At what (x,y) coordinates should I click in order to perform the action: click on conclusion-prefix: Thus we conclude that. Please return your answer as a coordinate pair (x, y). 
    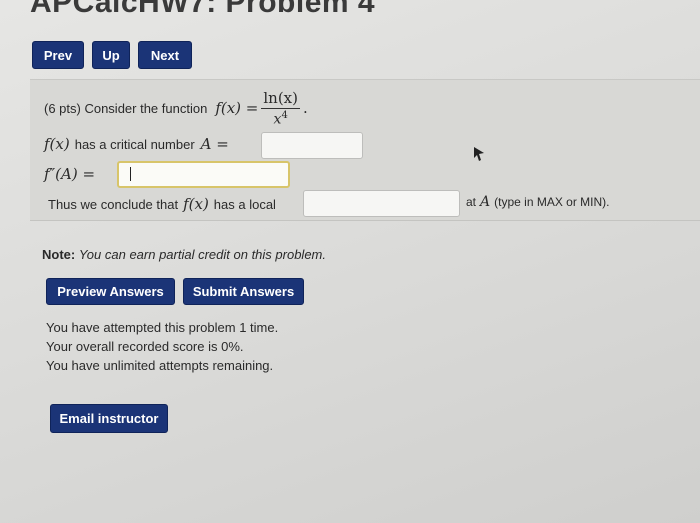
    Looking at the image, I should click on (113, 204).